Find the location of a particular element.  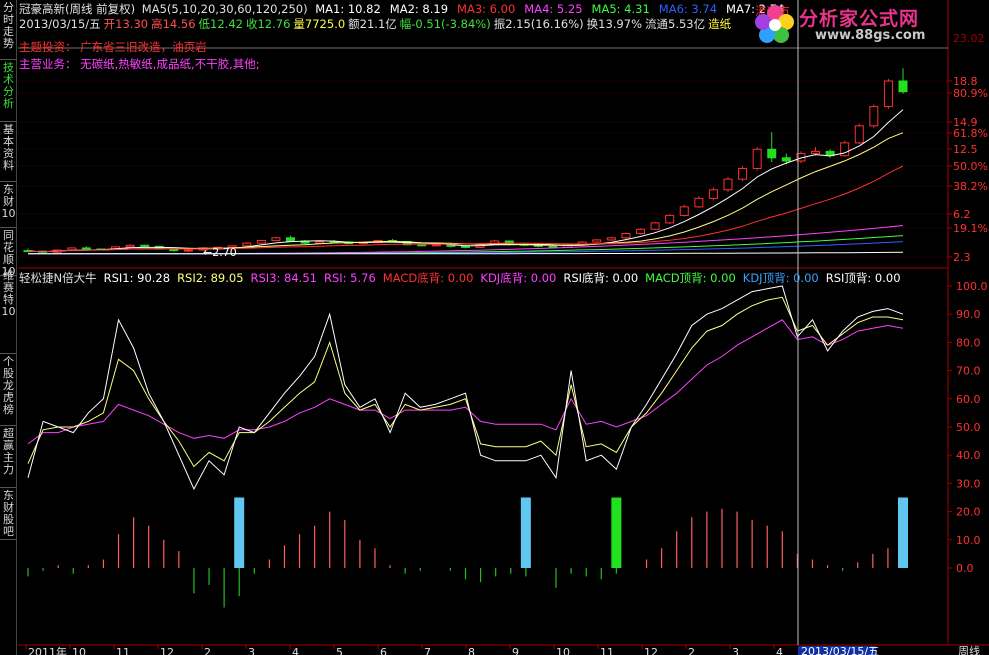

date-label: 3 is located at coordinates (735, 650).